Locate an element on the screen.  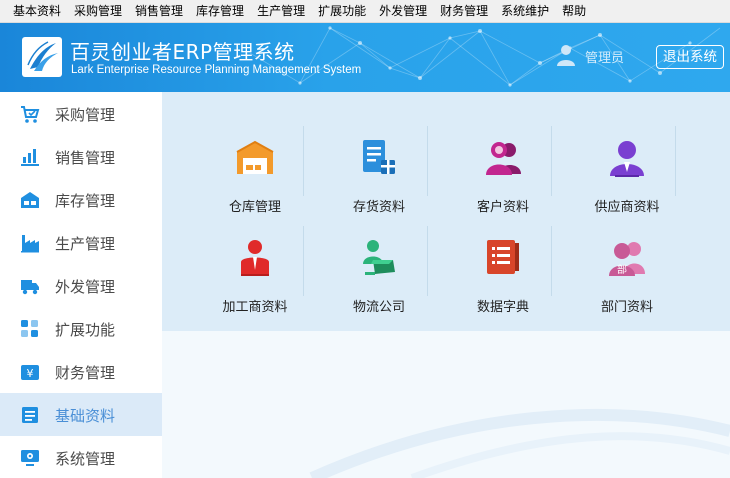
menu-basic-data: 基本资料 is located at coordinates (37, 11).